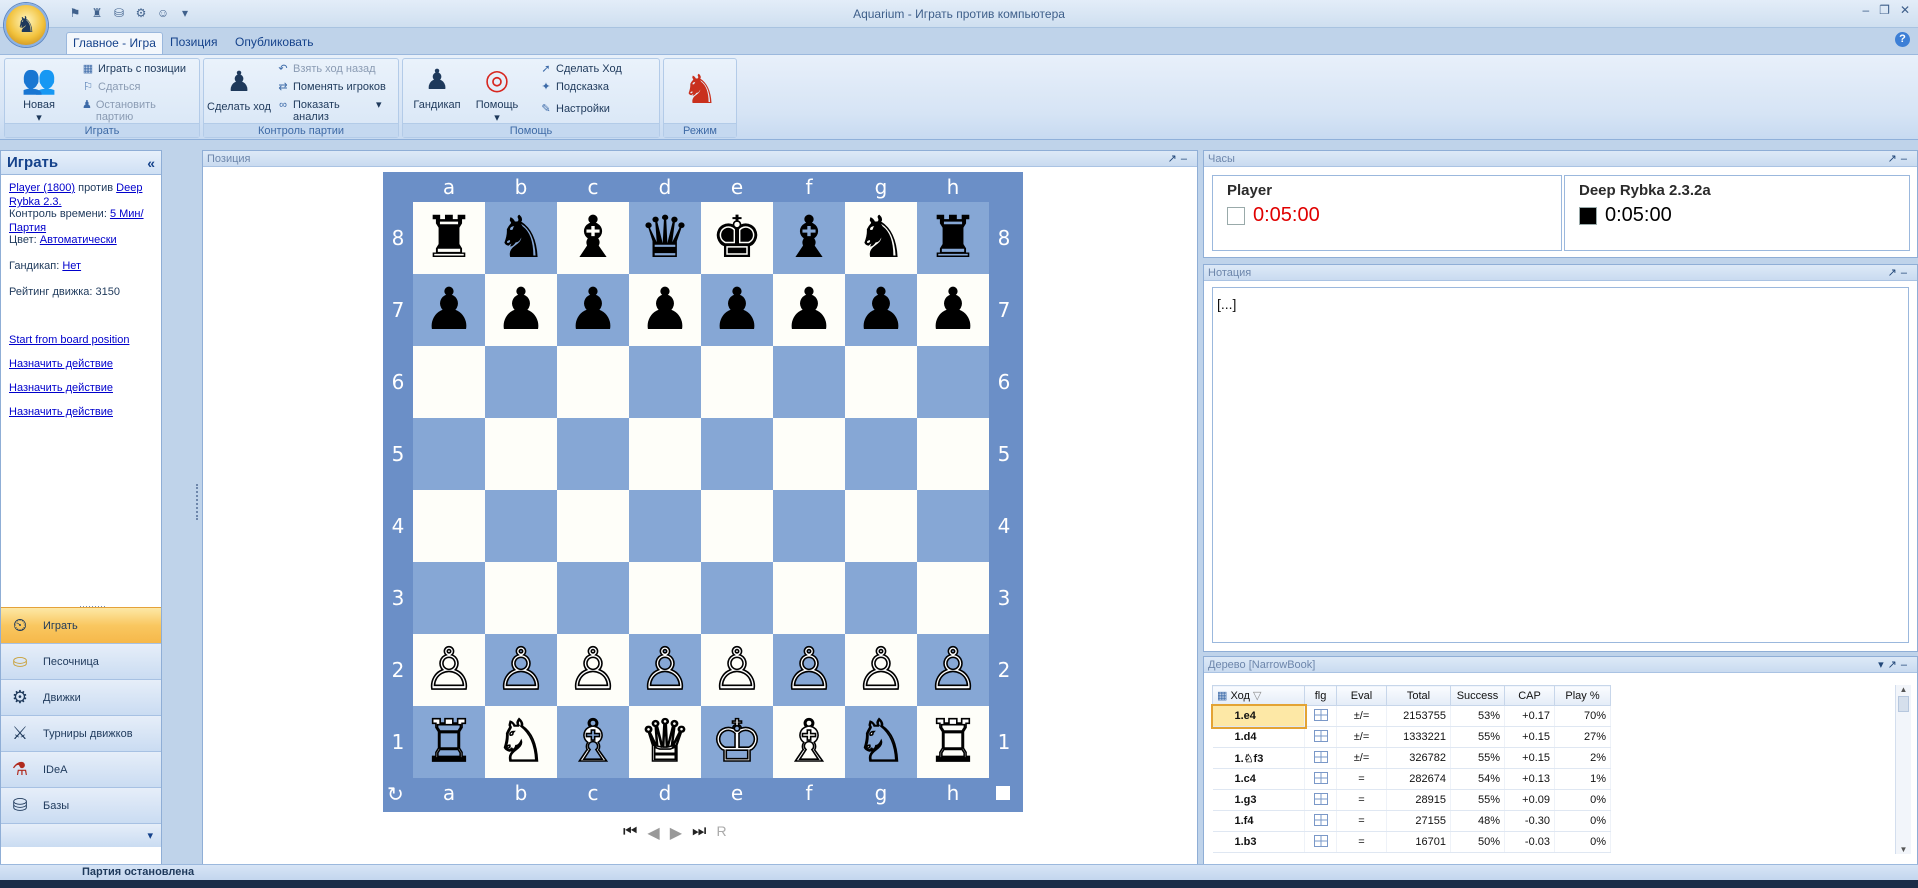 Image resolution: width=1918 pixels, height=888 pixels. Describe the element at coordinates (1902, 39) in the screenshot. I see `help-icon: ?` at that location.